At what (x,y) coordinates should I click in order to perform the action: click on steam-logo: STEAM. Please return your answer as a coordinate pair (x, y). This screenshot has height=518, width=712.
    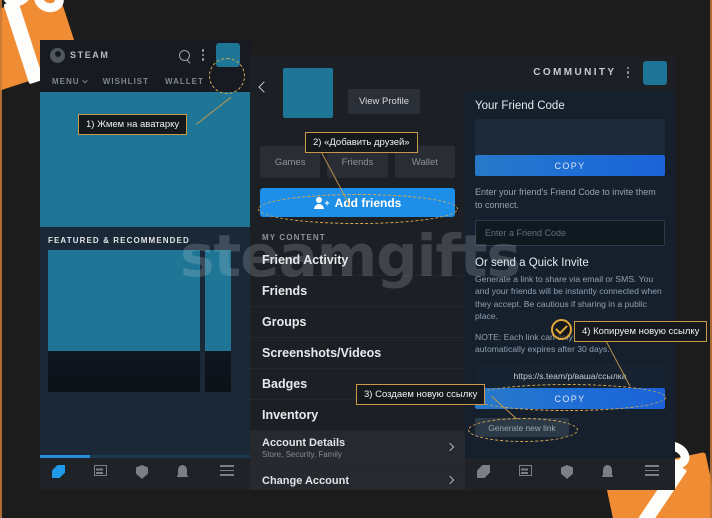
    Looking at the image, I should click on (114, 55).